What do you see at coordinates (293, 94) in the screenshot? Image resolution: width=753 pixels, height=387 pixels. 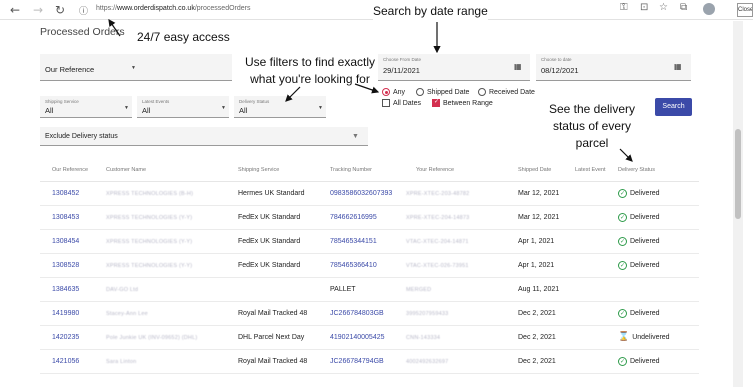 I see `arrow-filters-dropdowns` at bounding box center [293, 94].